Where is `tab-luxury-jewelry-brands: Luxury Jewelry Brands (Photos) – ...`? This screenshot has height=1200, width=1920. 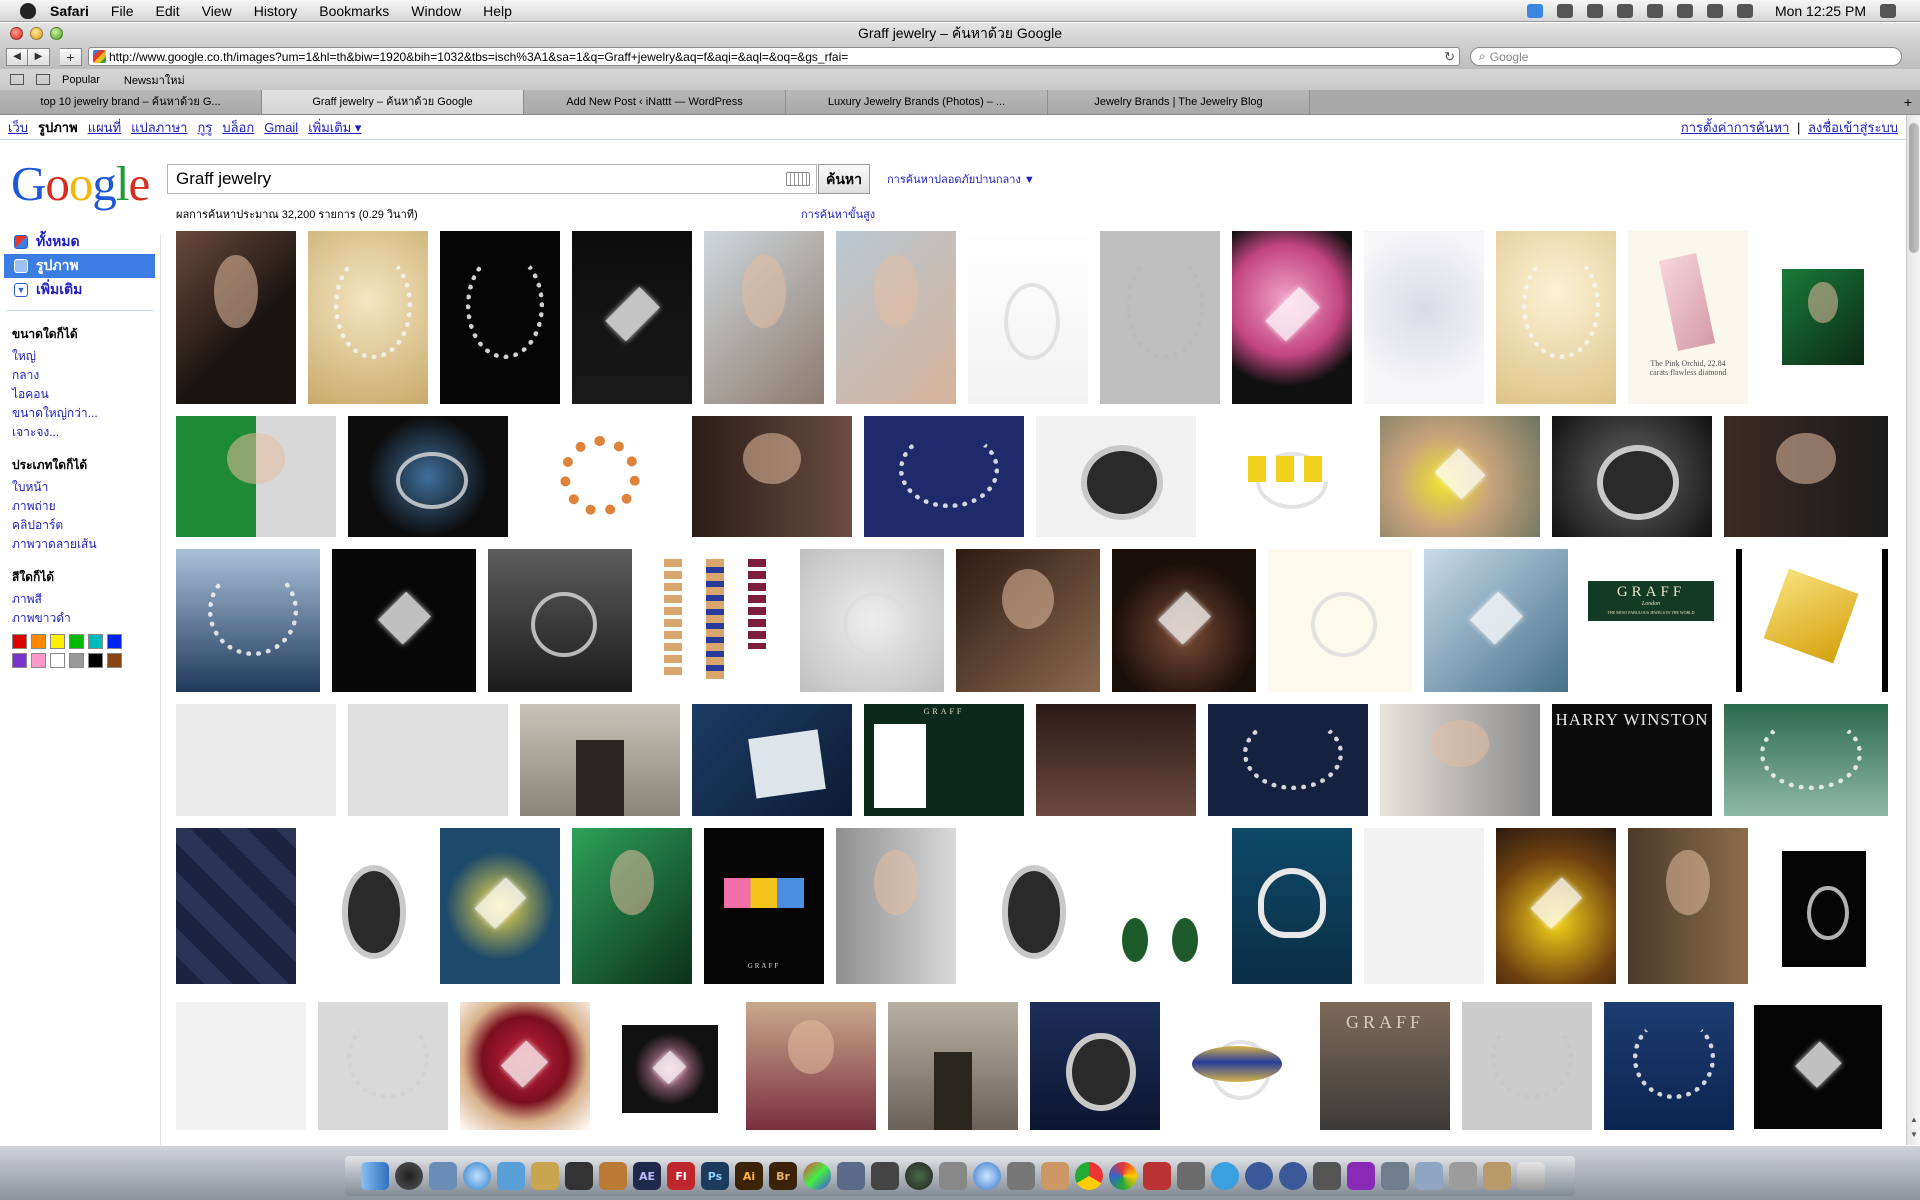 tab-luxury-jewelry-brands: Luxury Jewelry Brands (Photos) – ... is located at coordinates (917, 102).